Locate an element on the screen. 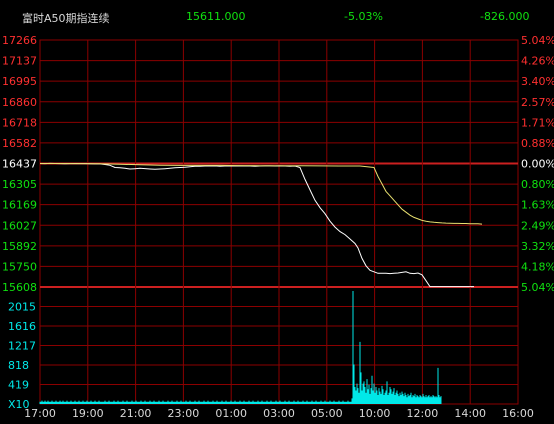  price-tick-label: 16582 is located at coordinates (19, 143).